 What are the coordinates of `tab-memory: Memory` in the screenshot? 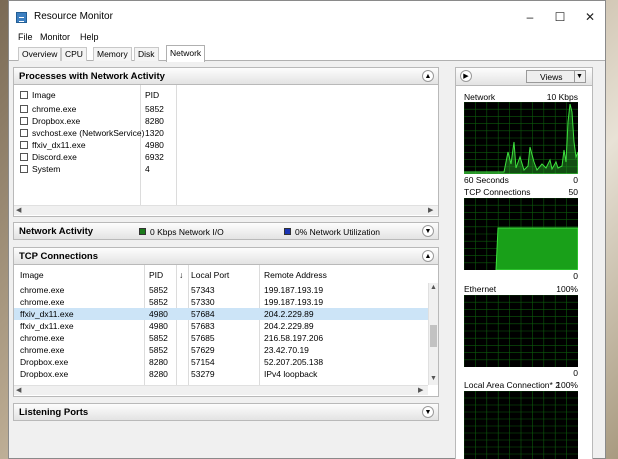 It's located at (112, 54).